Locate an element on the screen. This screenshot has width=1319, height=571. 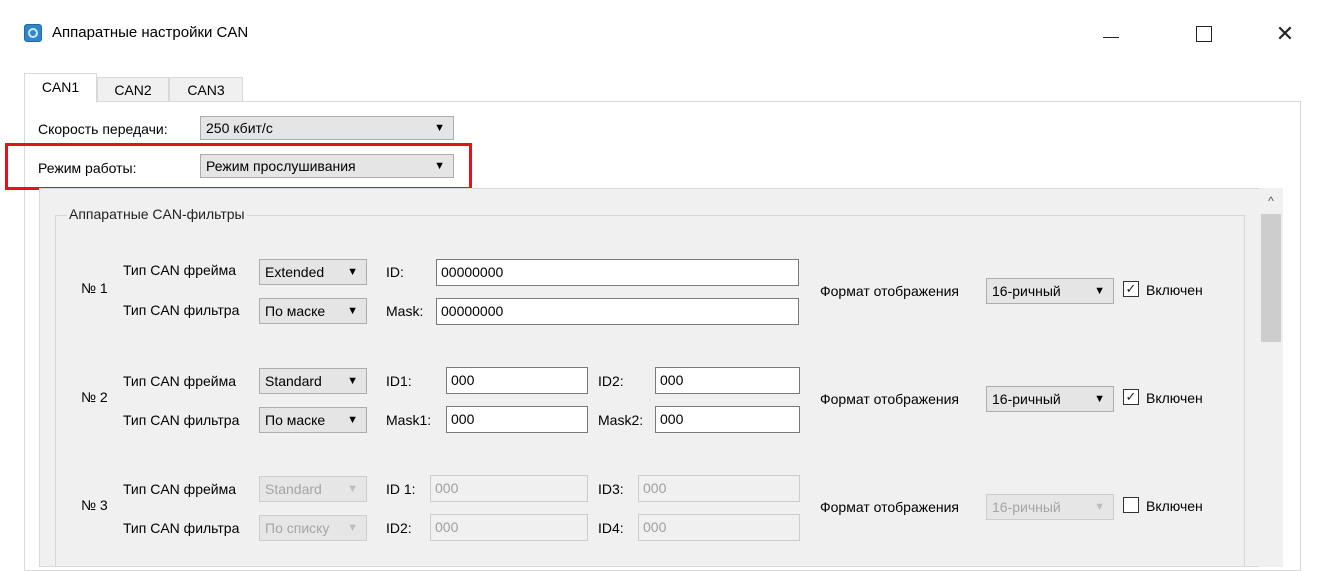
mask1-input: 000 is located at coordinates (517, 419).